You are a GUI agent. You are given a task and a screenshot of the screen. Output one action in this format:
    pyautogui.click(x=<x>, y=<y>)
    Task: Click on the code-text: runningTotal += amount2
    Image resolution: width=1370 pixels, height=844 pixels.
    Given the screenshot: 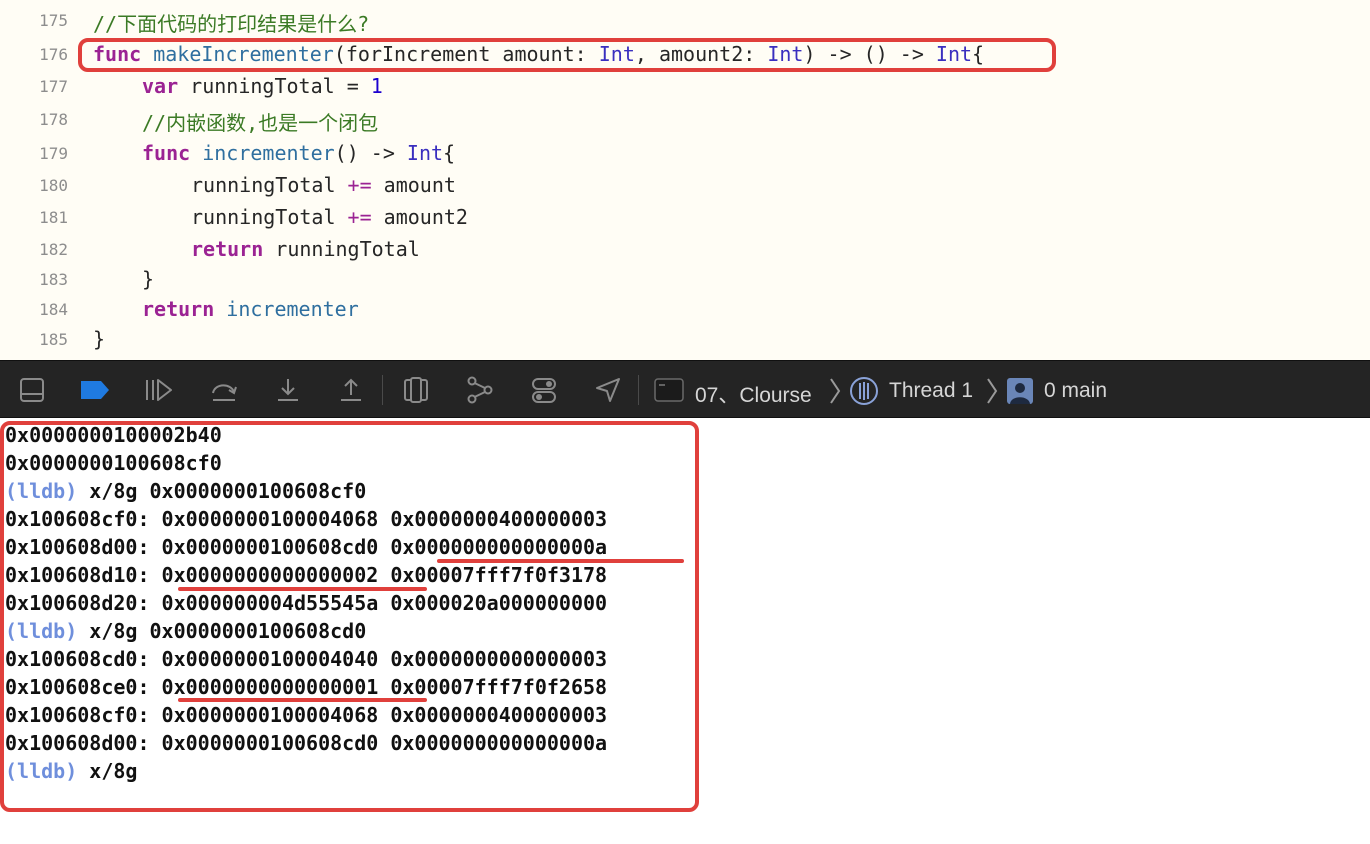 What is the action you would take?
    pyautogui.click(x=329, y=217)
    